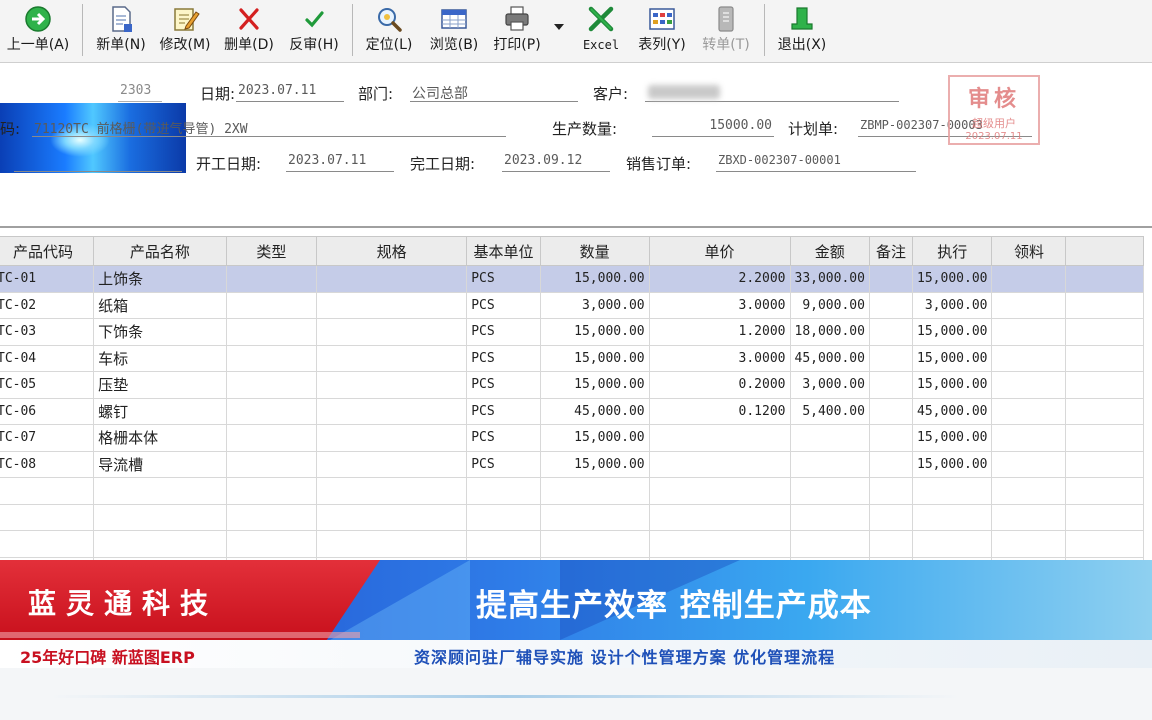  What do you see at coordinates (290, 92) in the screenshot?
I see `date-field: 2023.07.11` at bounding box center [290, 92].